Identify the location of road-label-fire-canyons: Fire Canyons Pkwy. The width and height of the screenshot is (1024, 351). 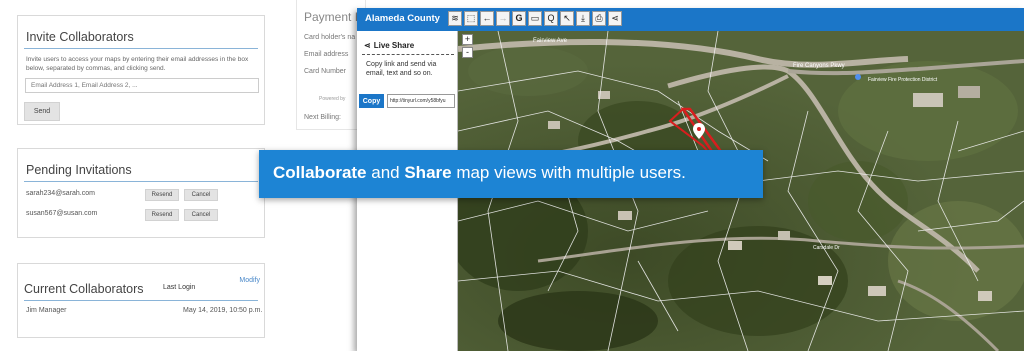
(819, 66).